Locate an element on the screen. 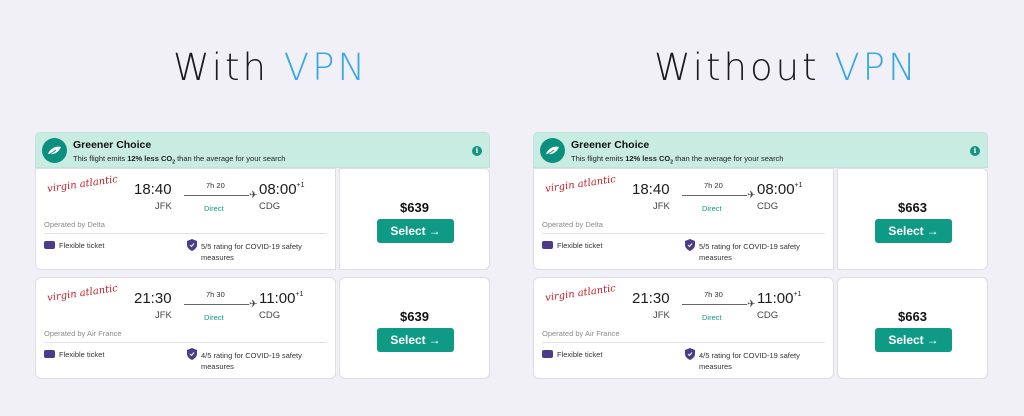 Image resolution: width=1024 pixels, height=416 pixels. panel-title-with-vpn: With VPN is located at coordinates (270, 67).